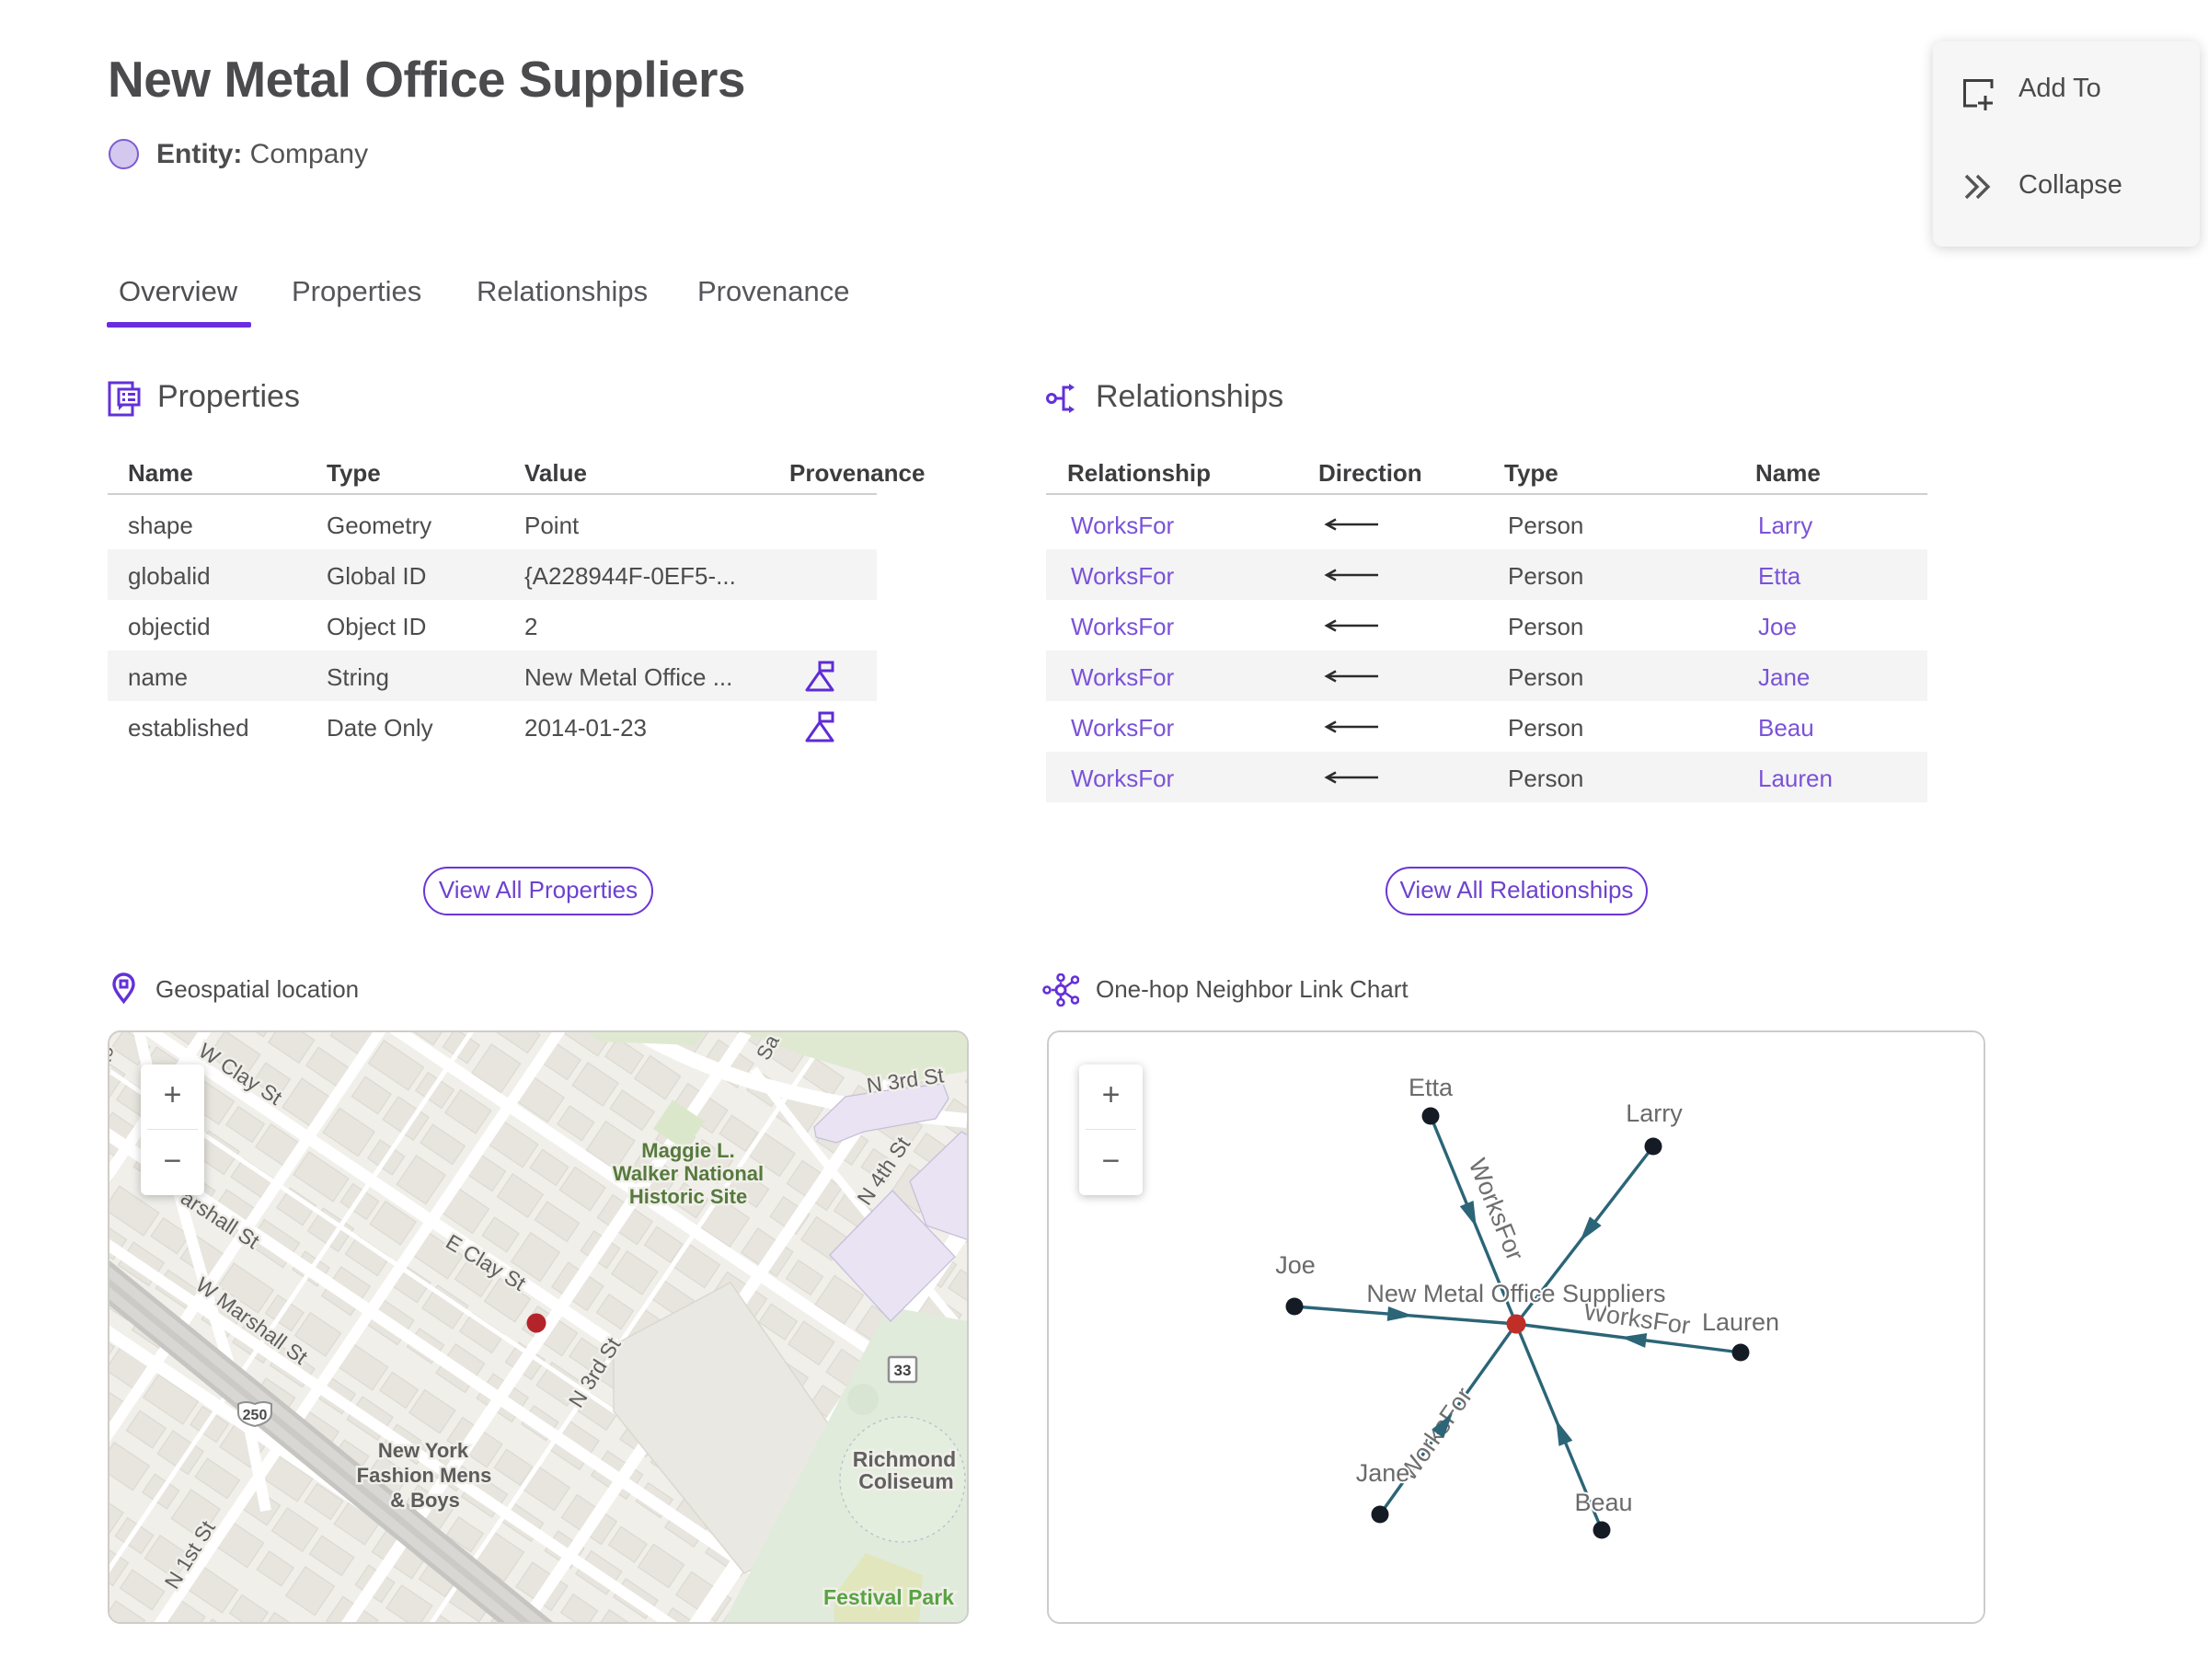  Describe the element at coordinates (425, 1500) in the screenshot. I see `svg-text: & Boys` at that location.